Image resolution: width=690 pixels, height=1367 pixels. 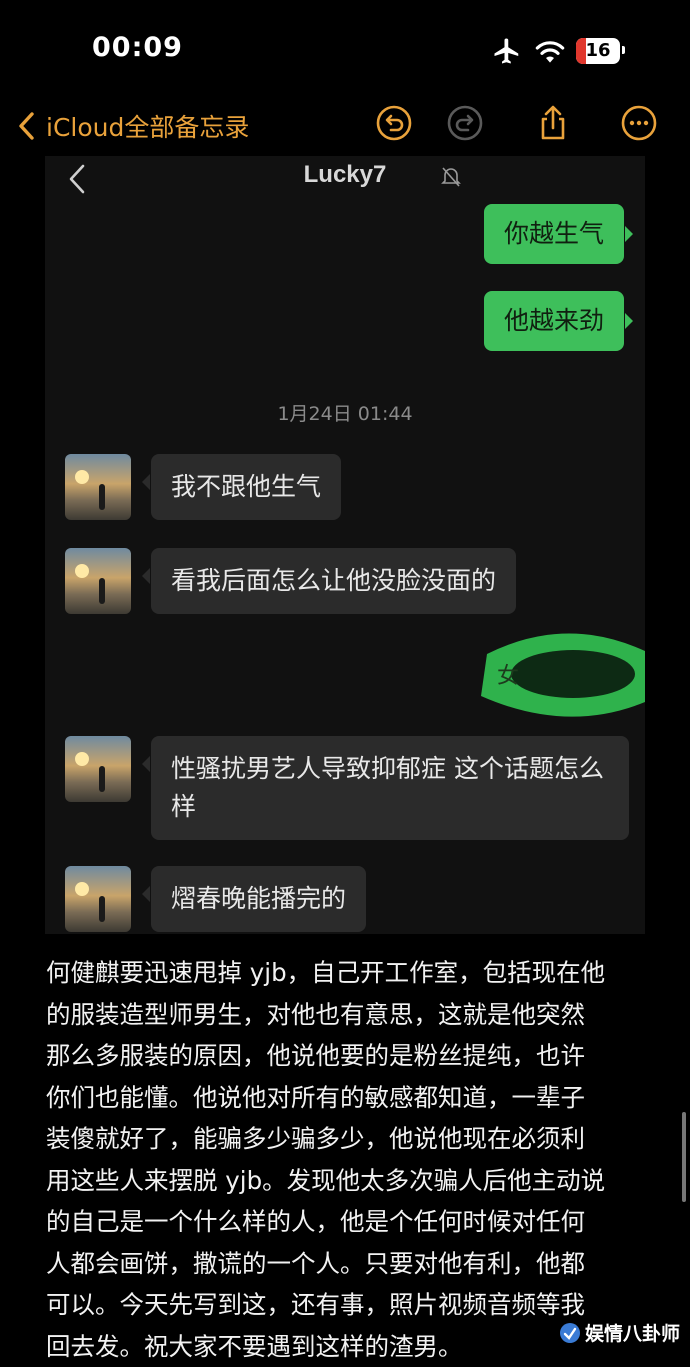 What do you see at coordinates (246, 487) in the screenshot?
I see `message-bubble-in: 我不跟他生气` at bounding box center [246, 487].